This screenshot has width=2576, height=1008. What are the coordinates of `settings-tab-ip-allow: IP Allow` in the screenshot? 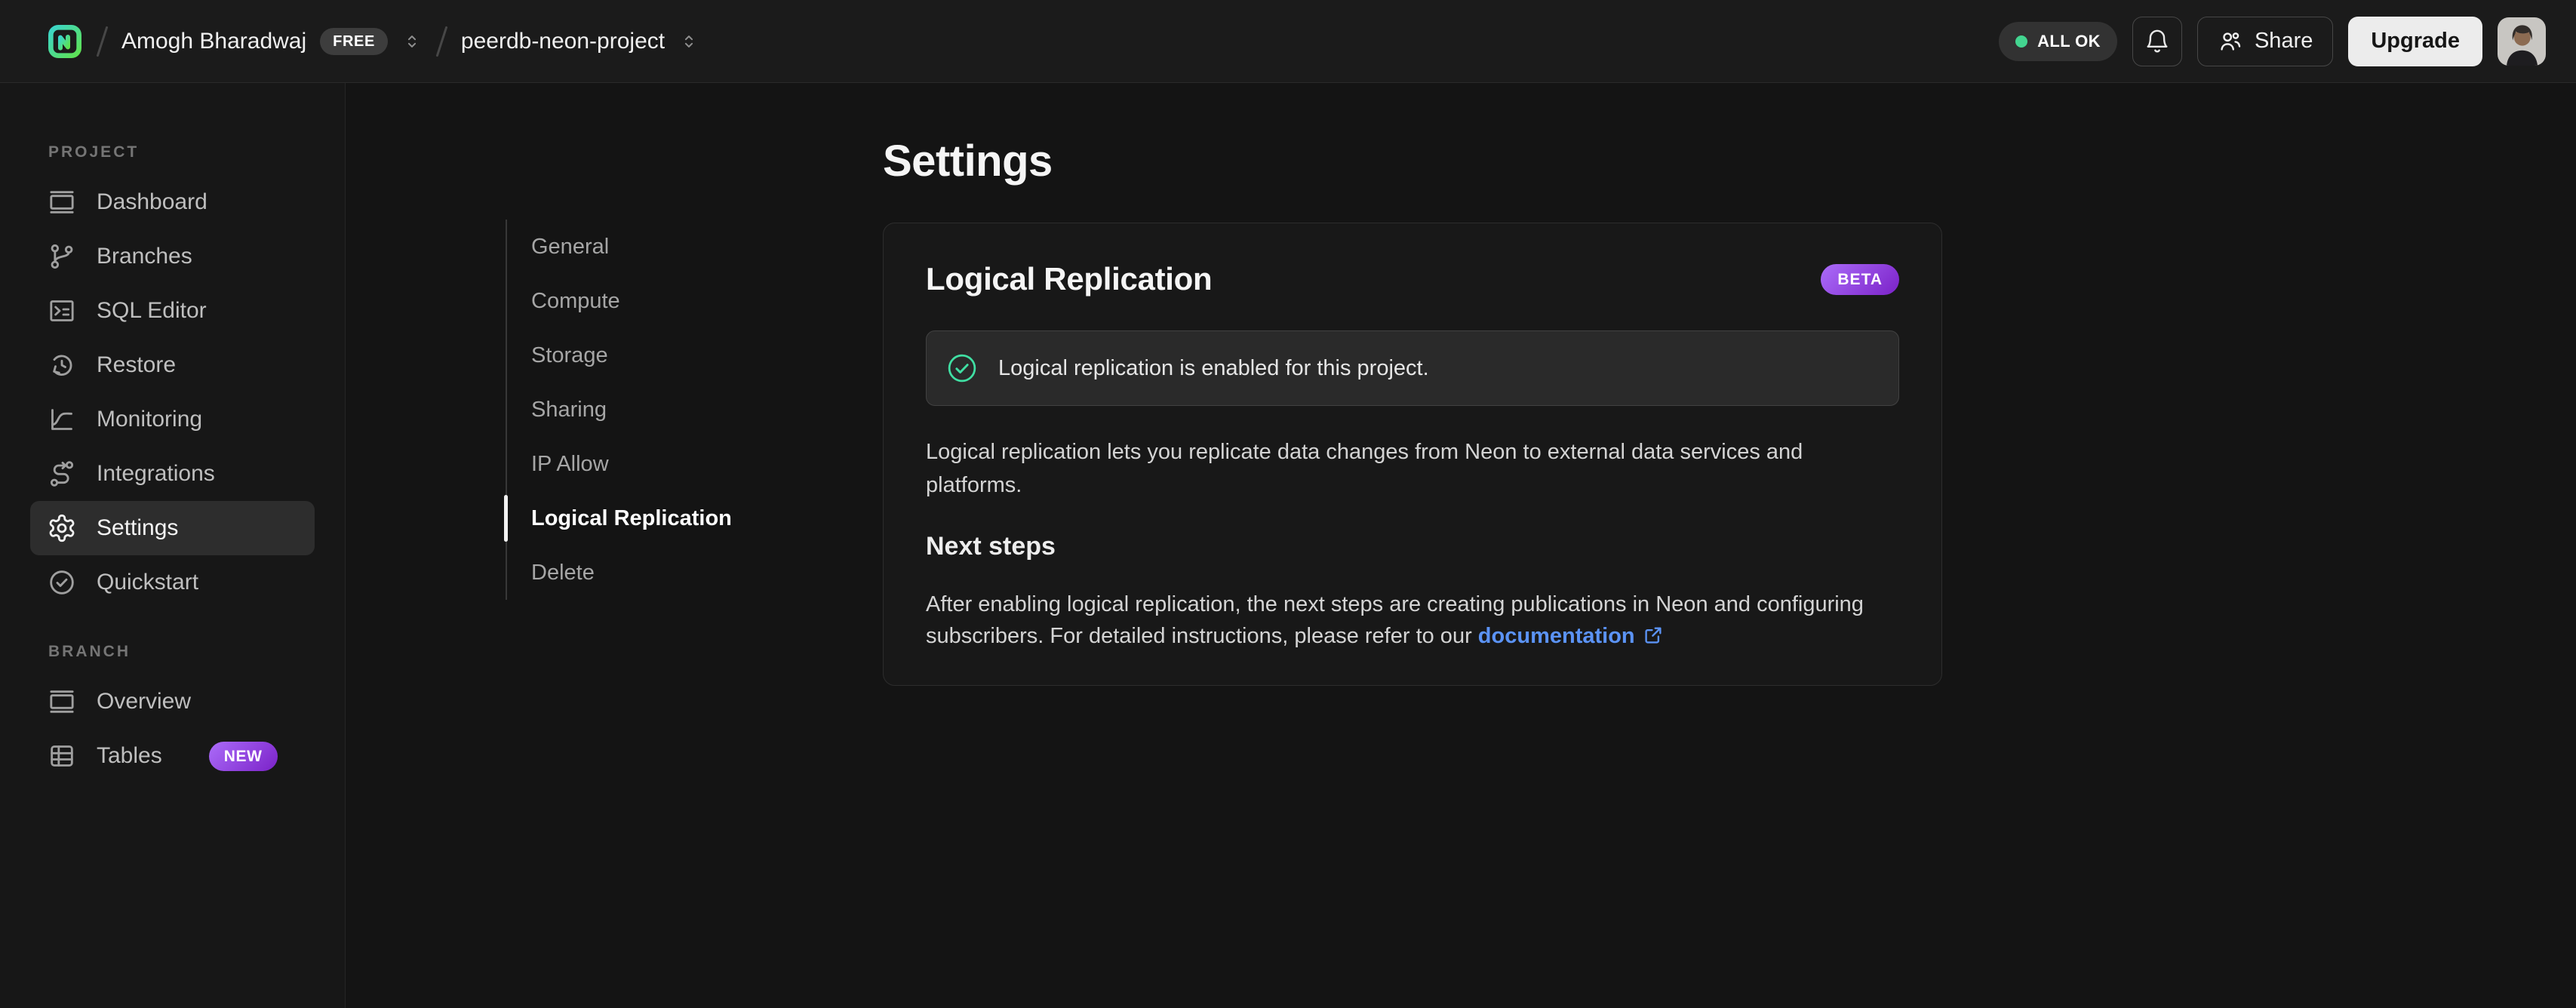 It's located at (620, 464).